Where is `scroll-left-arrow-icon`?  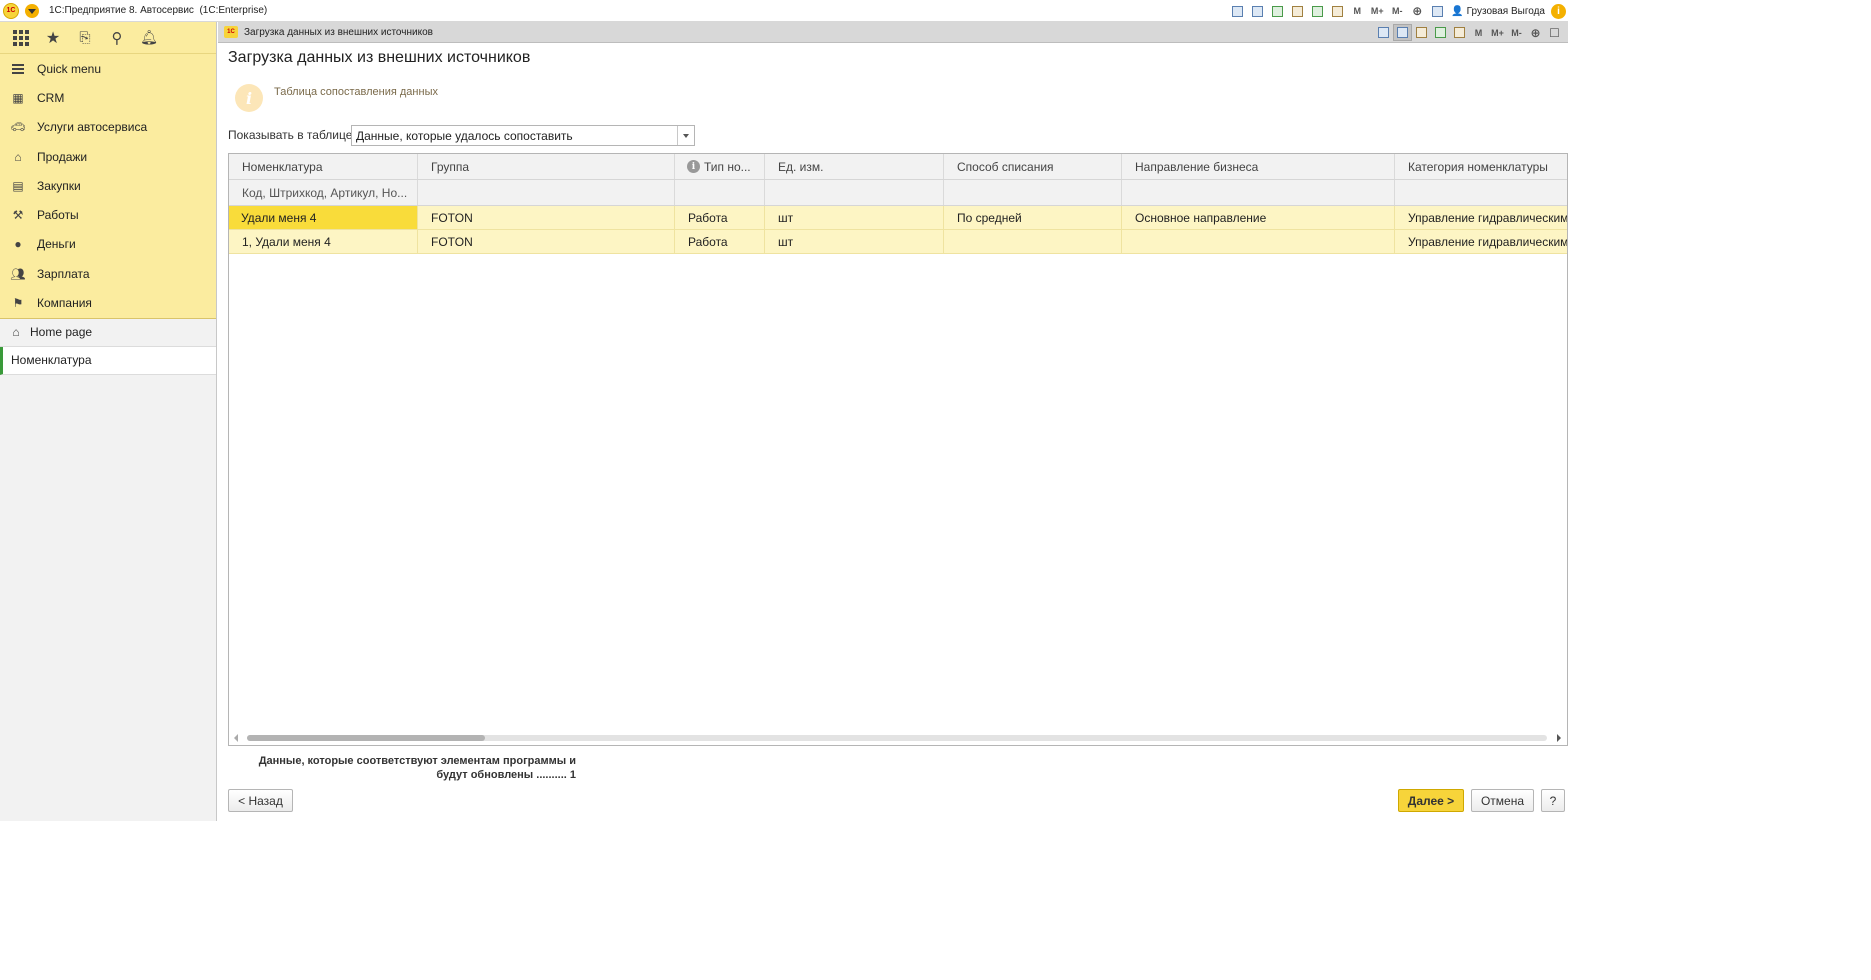
scroll-left-arrow-icon is located at coordinates (236, 738).